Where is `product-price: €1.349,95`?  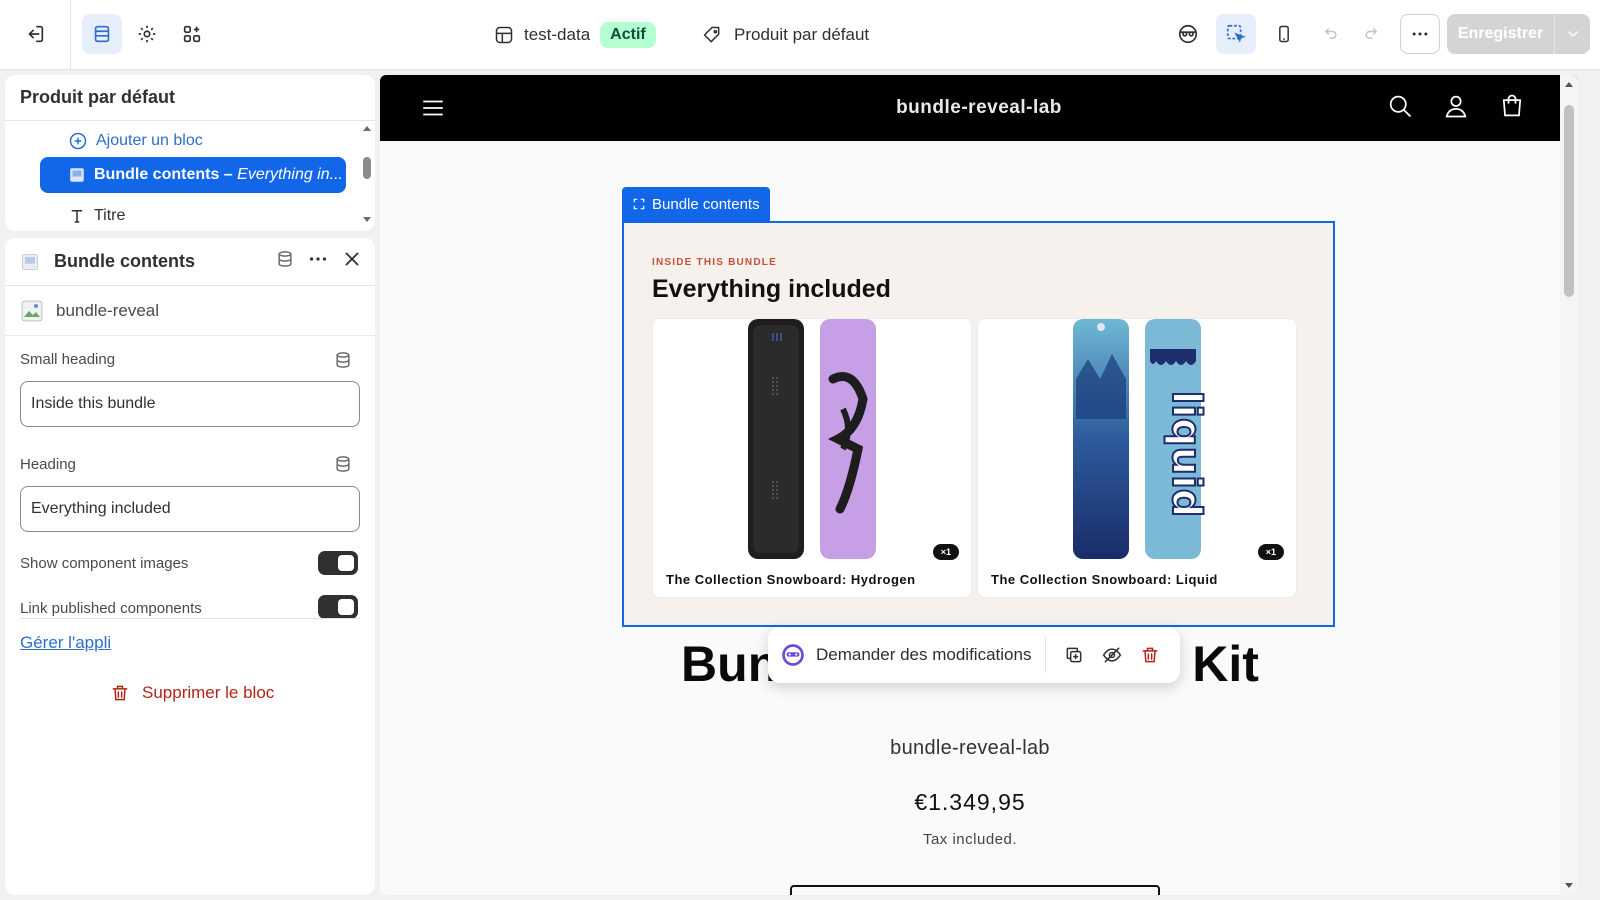 product-price: €1.349,95 is located at coordinates (970, 802).